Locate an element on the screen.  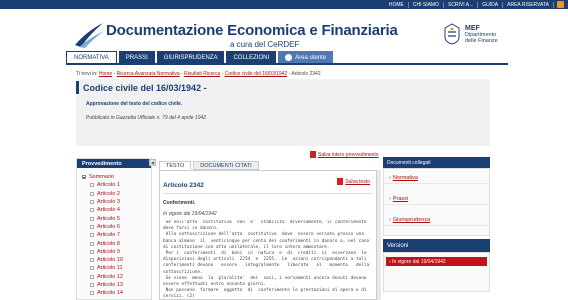
tree-item-article: Articolo 2 is located at coordinates (116, 194).